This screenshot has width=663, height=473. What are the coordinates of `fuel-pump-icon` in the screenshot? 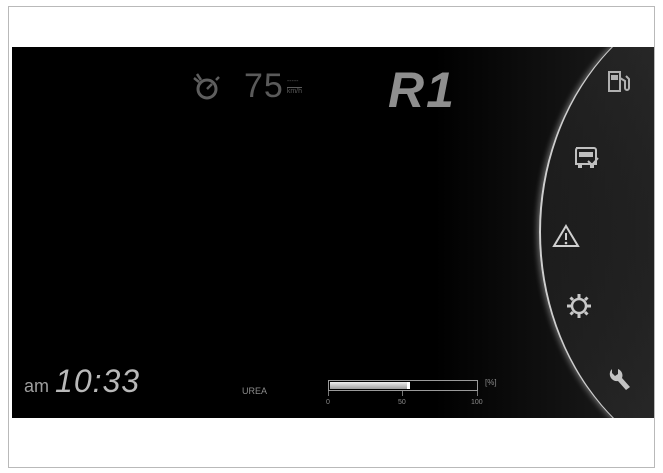 It's located at (617, 81).